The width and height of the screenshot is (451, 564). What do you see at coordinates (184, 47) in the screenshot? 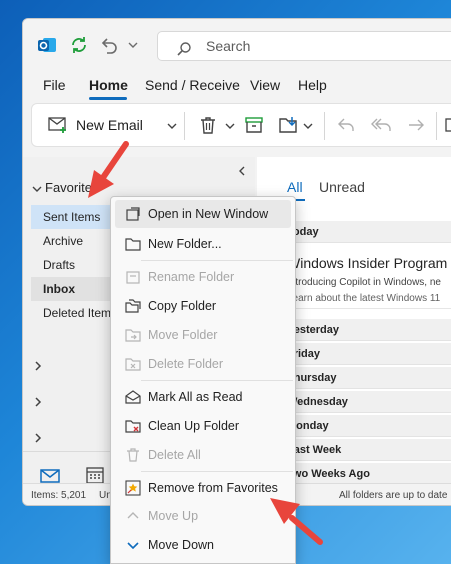
I see `search-icon` at bounding box center [184, 47].